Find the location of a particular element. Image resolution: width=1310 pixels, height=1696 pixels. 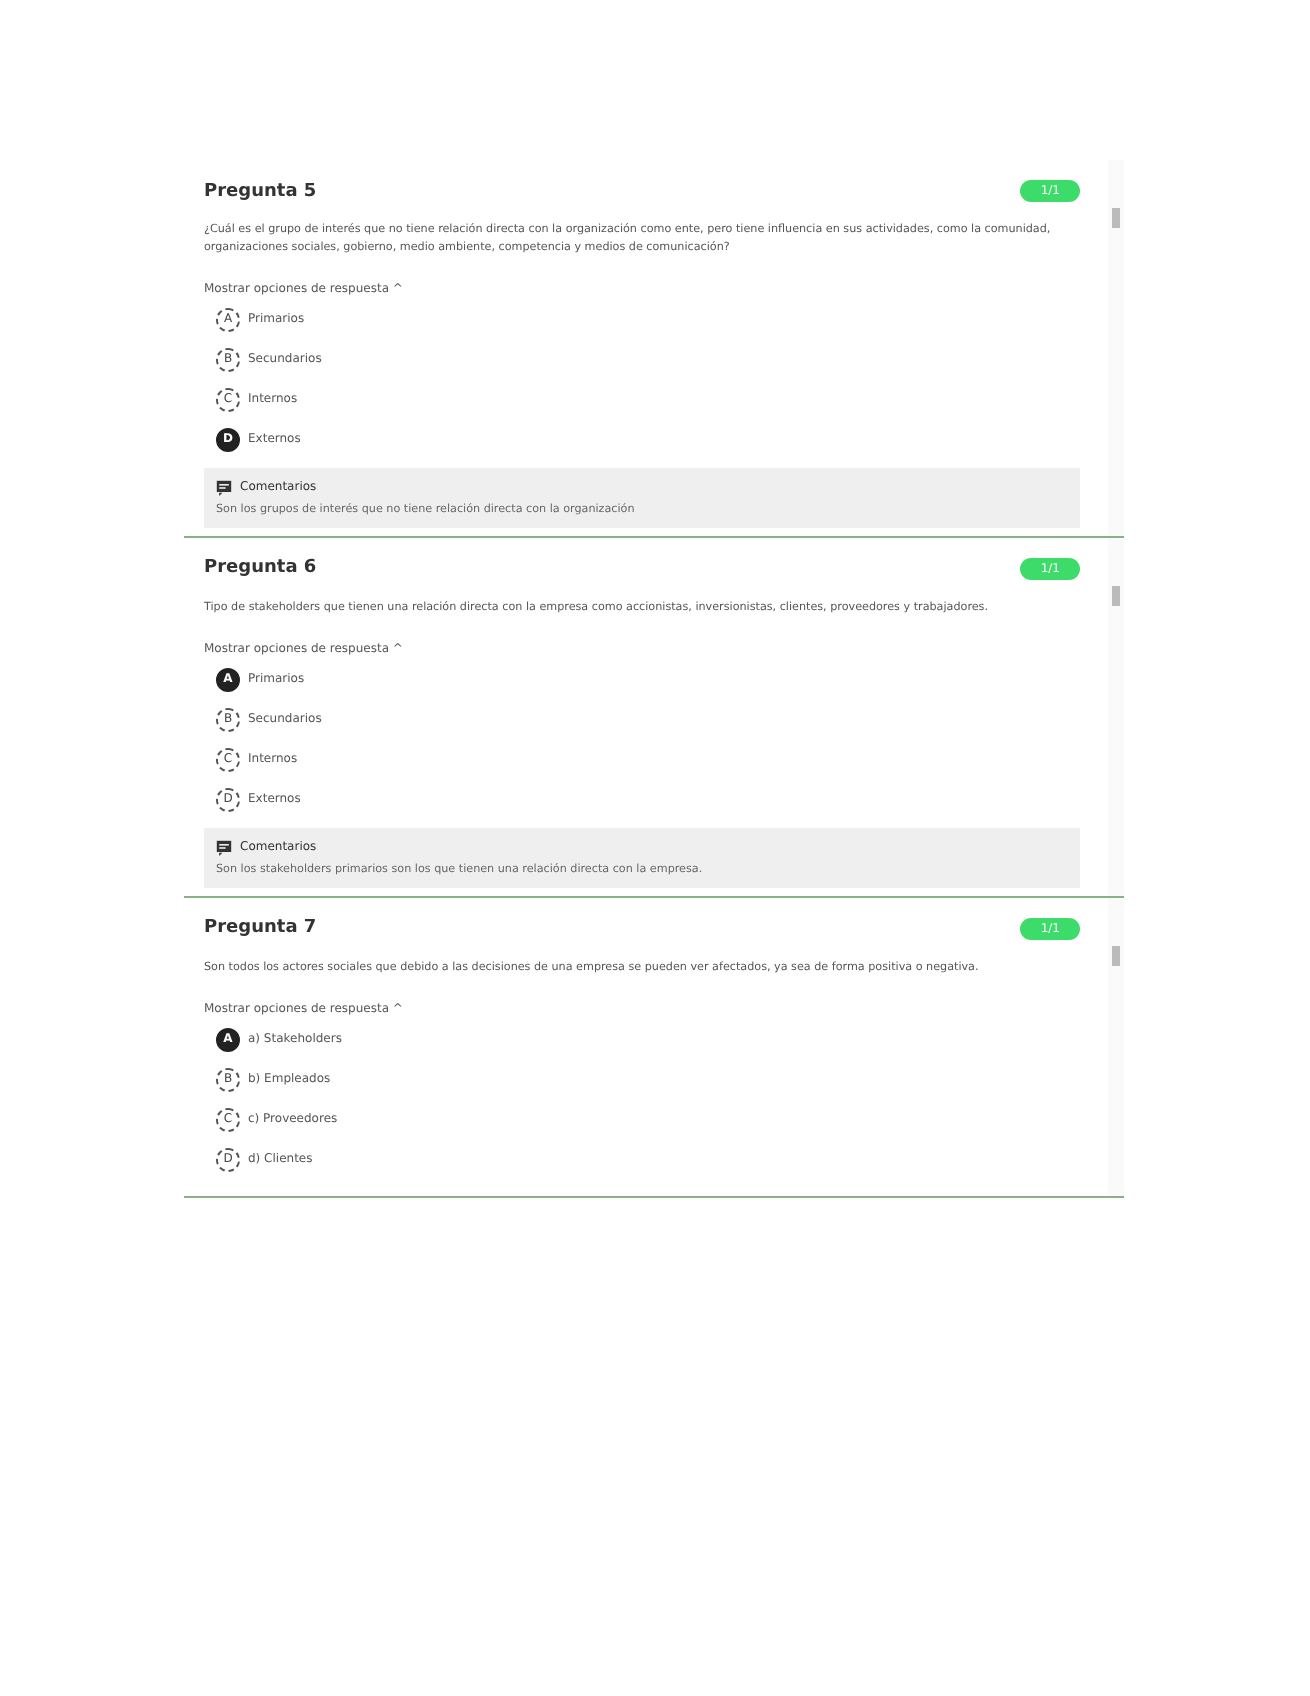

question-title: Pregunta 7 is located at coordinates (260, 928).